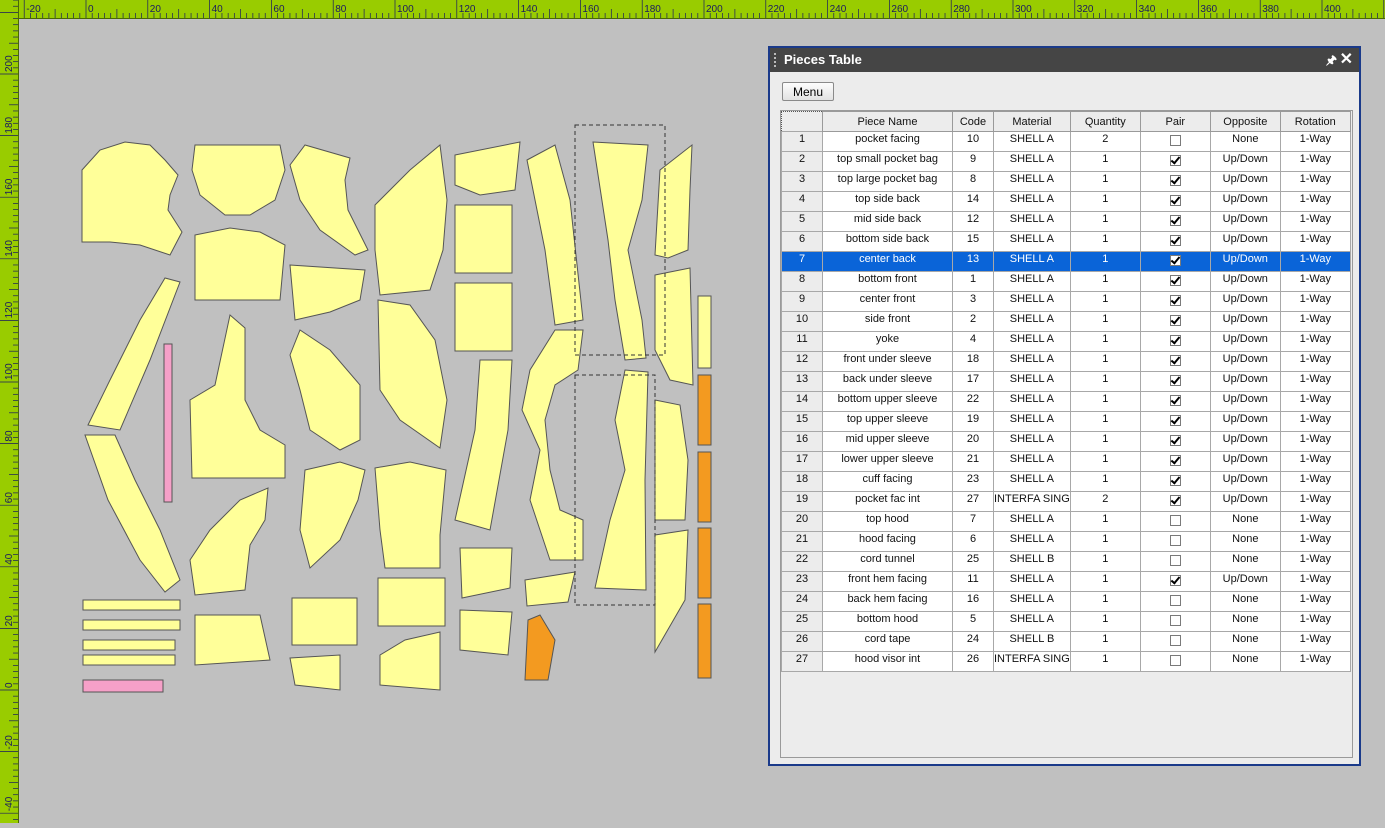 Image resolution: width=1385 pixels, height=828 pixels. What do you see at coordinates (1032, 121) in the screenshot?
I see `column-header-material: Material` at bounding box center [1032, 121].